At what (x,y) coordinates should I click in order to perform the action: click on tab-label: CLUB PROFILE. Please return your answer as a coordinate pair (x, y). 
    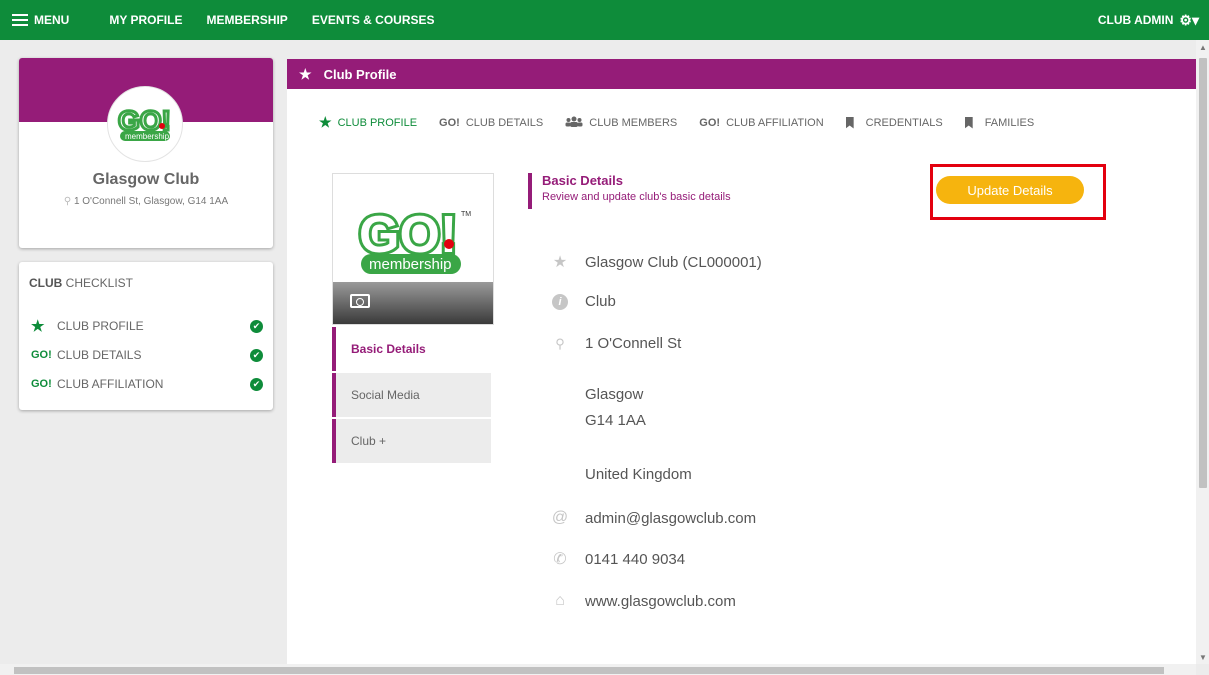
    Looking at the image, I should click on (377, 122).